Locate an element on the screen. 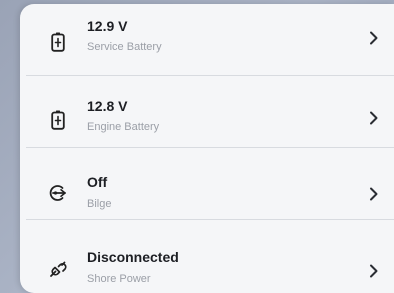 The width and height of the screenshot is (394, 293). item-label: Shore Power is located at coordinates (119, 279).